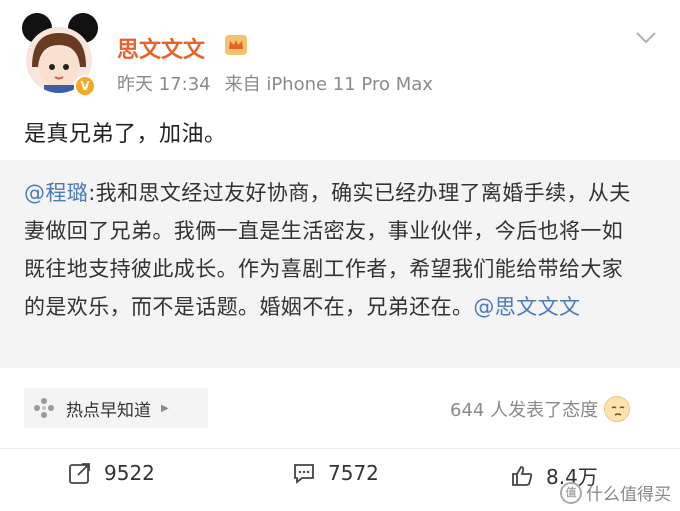 Image resolution: width=680 pixels, height=511 pixels. What do you see at coordinates (56, 193) in the screenshot?
I see `repost-author-mention: @程璐` at bounding box center [56, 193].